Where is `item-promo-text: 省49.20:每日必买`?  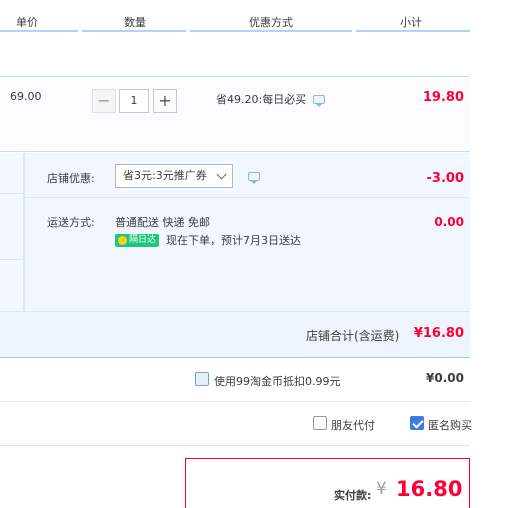 item-promo-text: 省49.20:每日必买 is located at coordinates (261, 99).